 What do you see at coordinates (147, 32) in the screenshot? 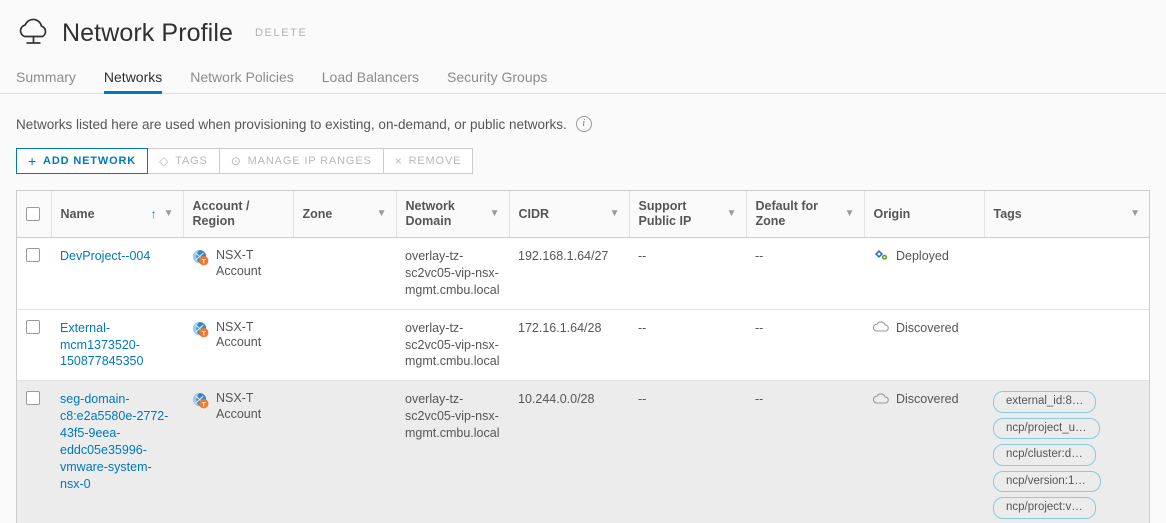
I see `page-title: Network Profile` at bounding box center [147, 32].